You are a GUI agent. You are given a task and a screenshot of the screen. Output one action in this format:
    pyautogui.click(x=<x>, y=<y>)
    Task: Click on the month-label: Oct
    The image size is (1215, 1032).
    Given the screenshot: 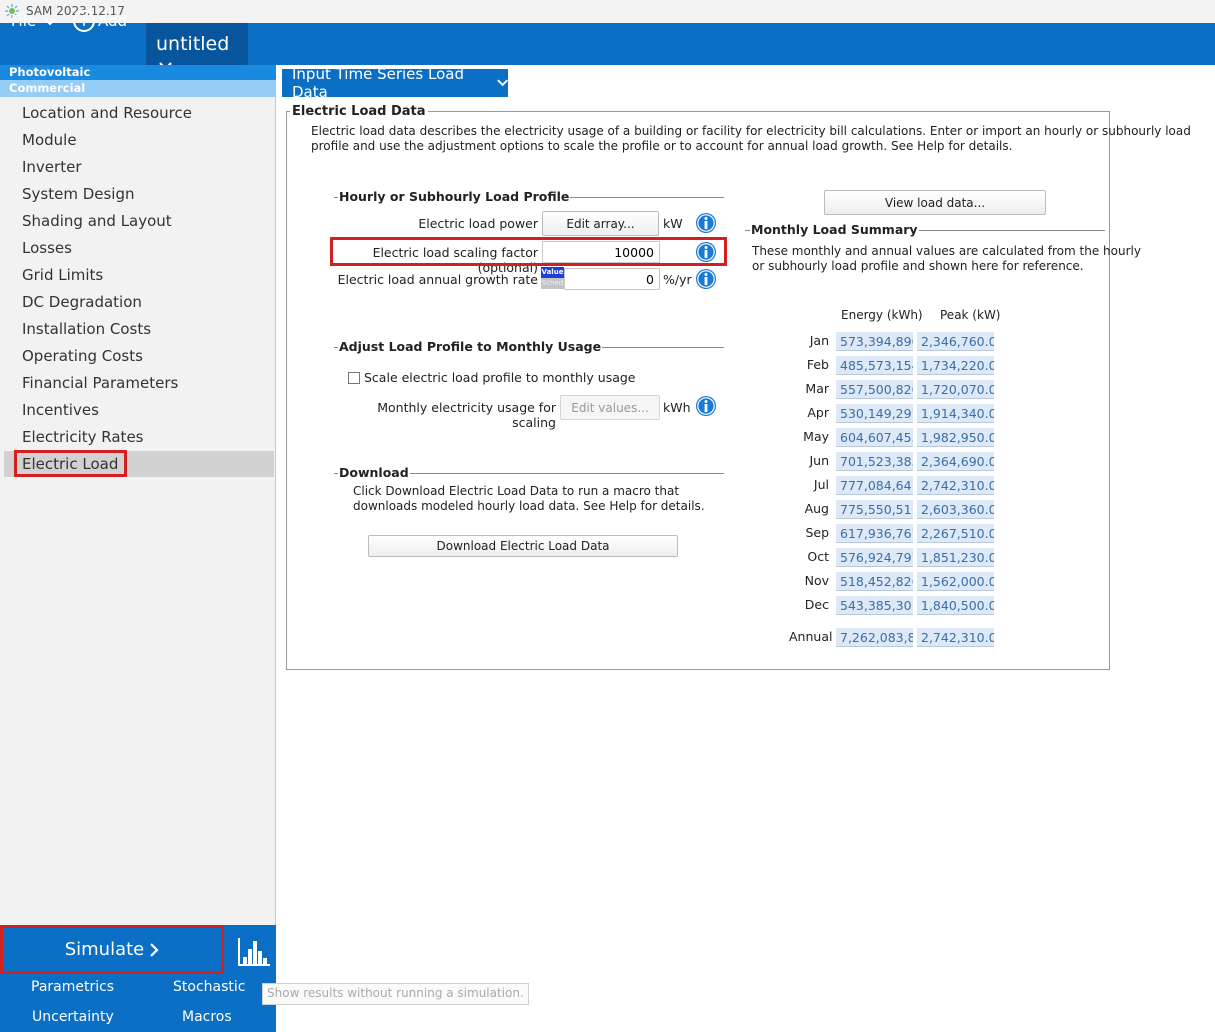 What is the action you would take?
    pyautogui.click(x=818, y=556)
    